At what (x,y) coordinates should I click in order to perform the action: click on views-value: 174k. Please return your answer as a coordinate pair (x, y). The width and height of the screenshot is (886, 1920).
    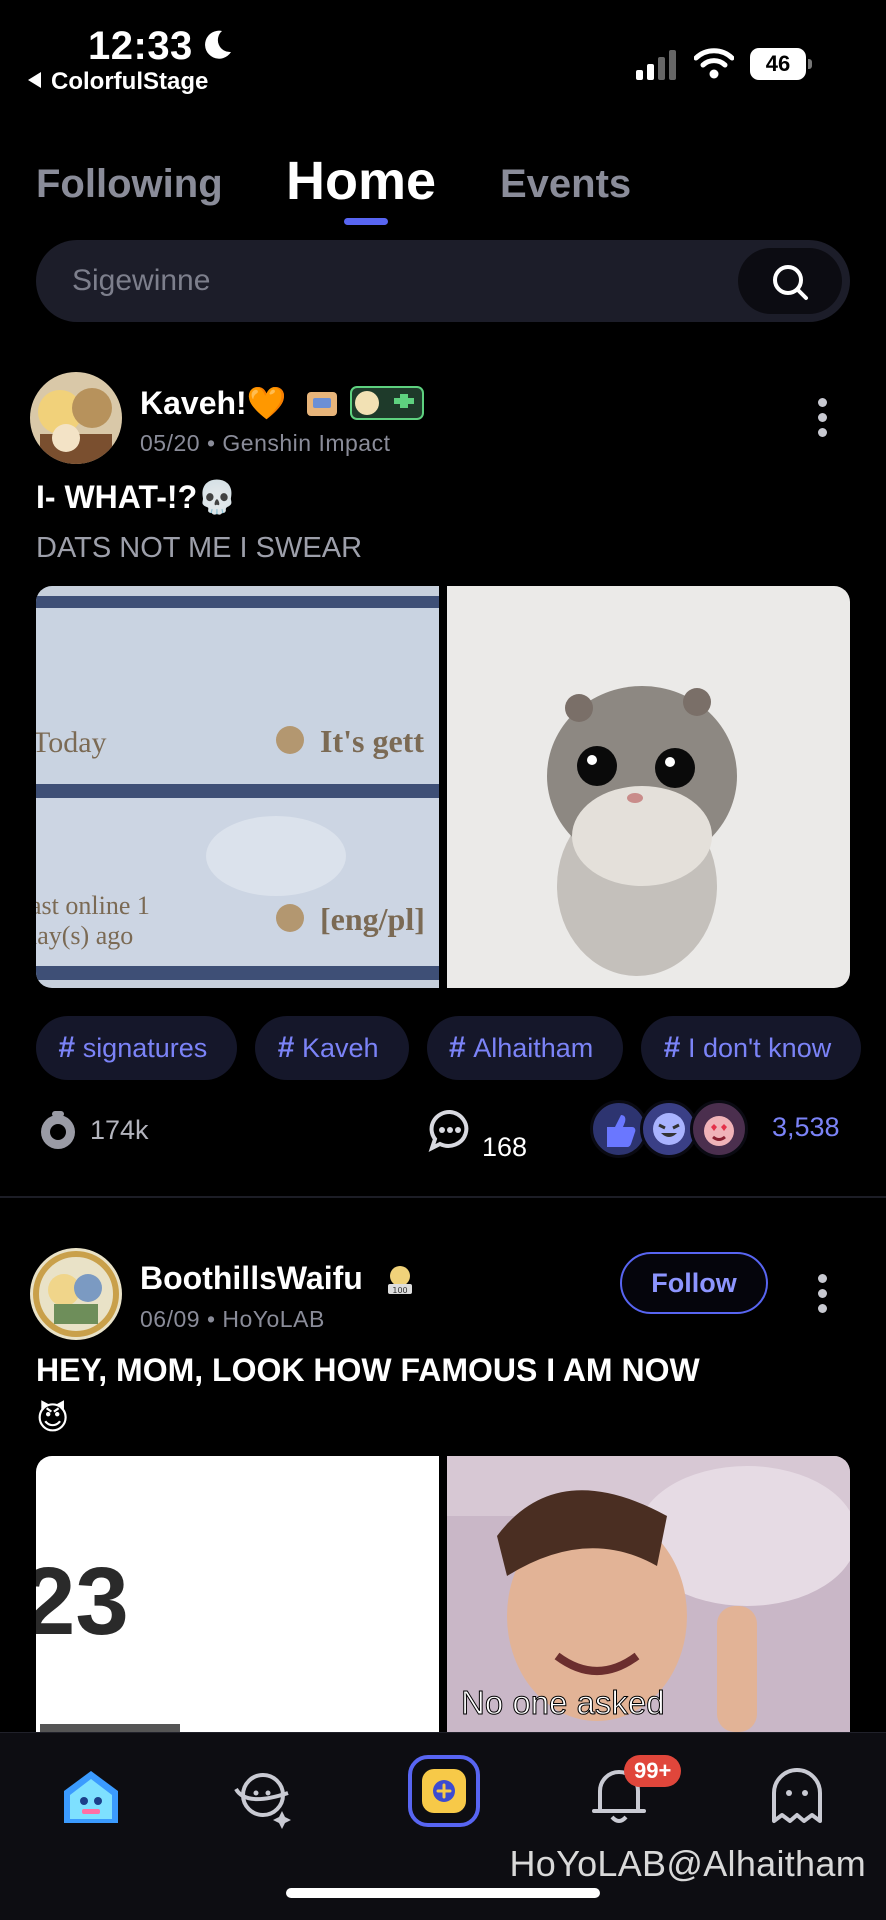
    Looking at the image, I should click on (119, 1129).